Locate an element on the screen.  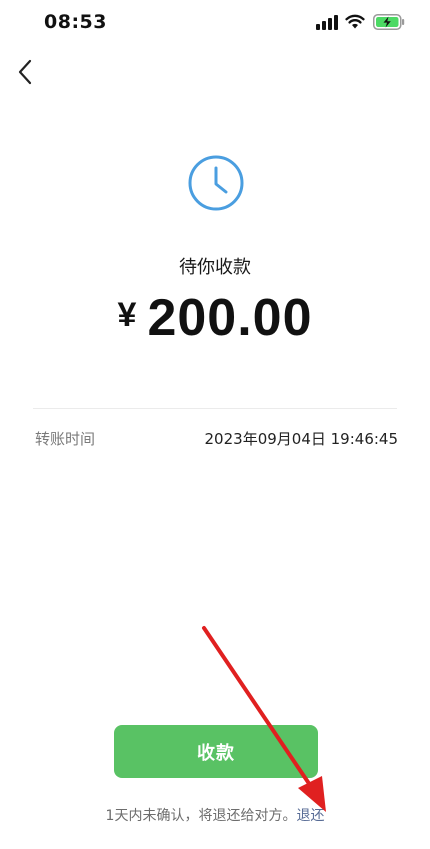
transfer-amount: ¥200.00 is located at coordinates (215, 318).